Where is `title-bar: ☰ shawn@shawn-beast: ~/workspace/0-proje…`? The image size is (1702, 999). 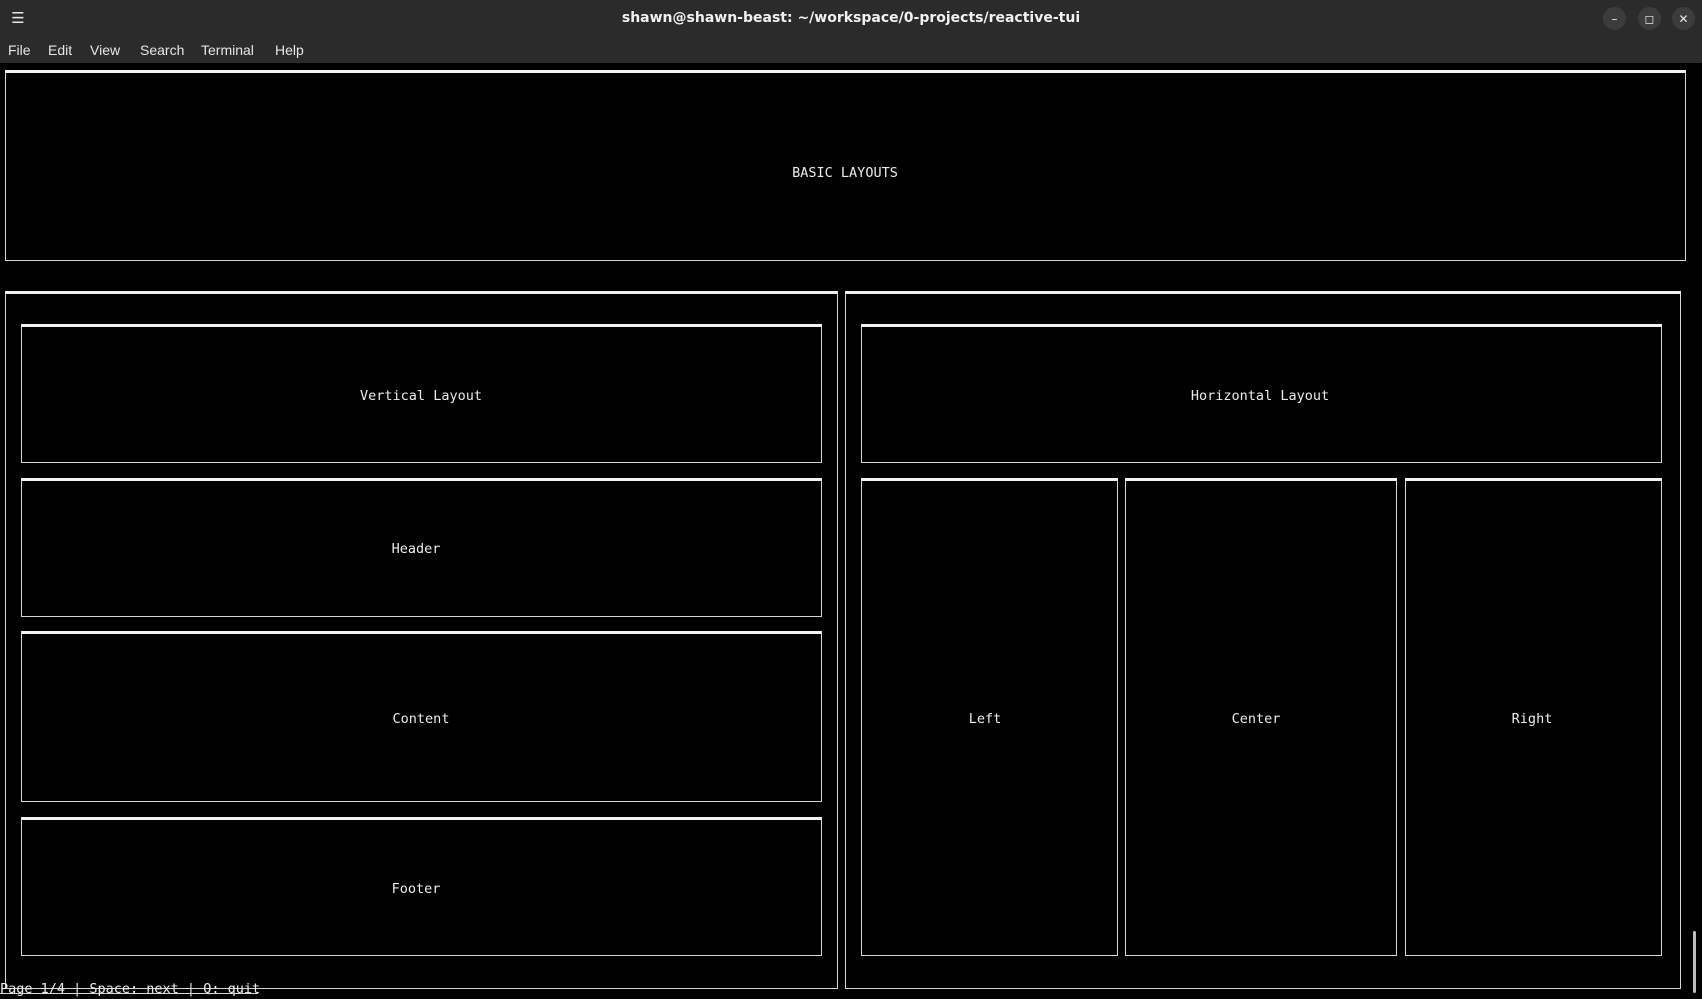 title-bar: ☰ shawn@shawn-beast: ~/workspace/0-proje… is located at coordinates (851, 18).